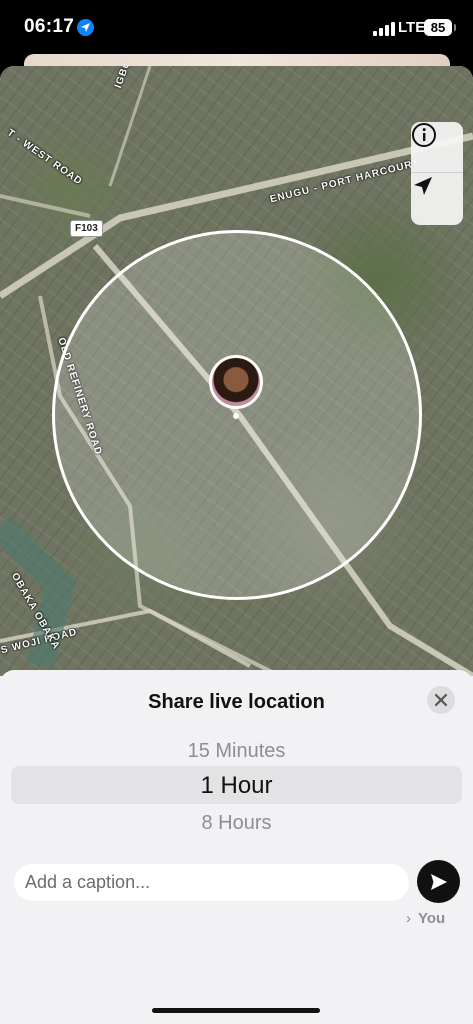 This screenshot has height=1024, width=473. Describe the element at coordinates (236, 382) in the screenshot. I see `avatar` at that location.